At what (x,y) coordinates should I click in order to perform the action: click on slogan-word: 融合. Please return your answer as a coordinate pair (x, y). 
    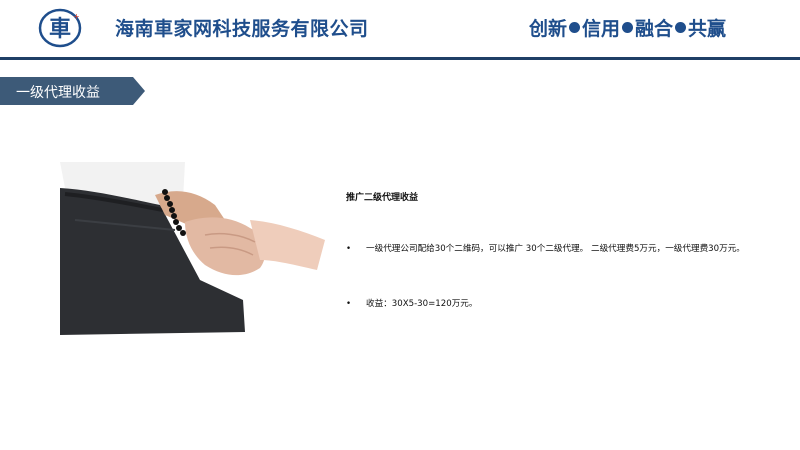
    Looking at the image, I should click on (653, 29).